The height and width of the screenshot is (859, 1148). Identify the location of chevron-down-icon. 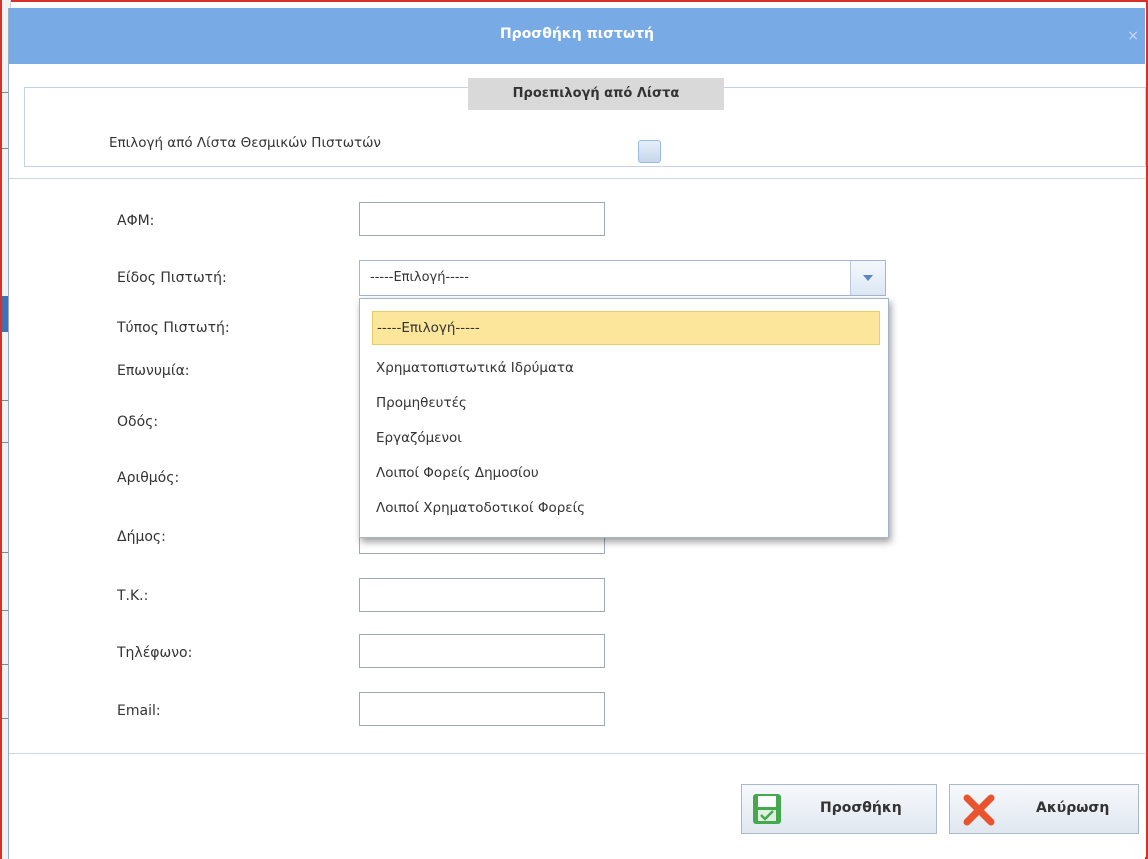
(868, 278).